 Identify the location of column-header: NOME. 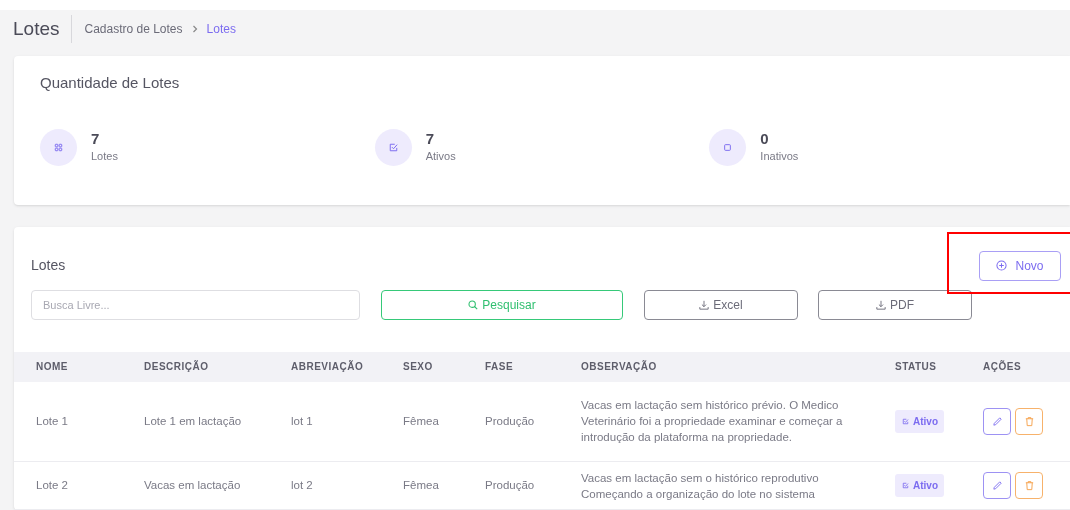
(79, 366).